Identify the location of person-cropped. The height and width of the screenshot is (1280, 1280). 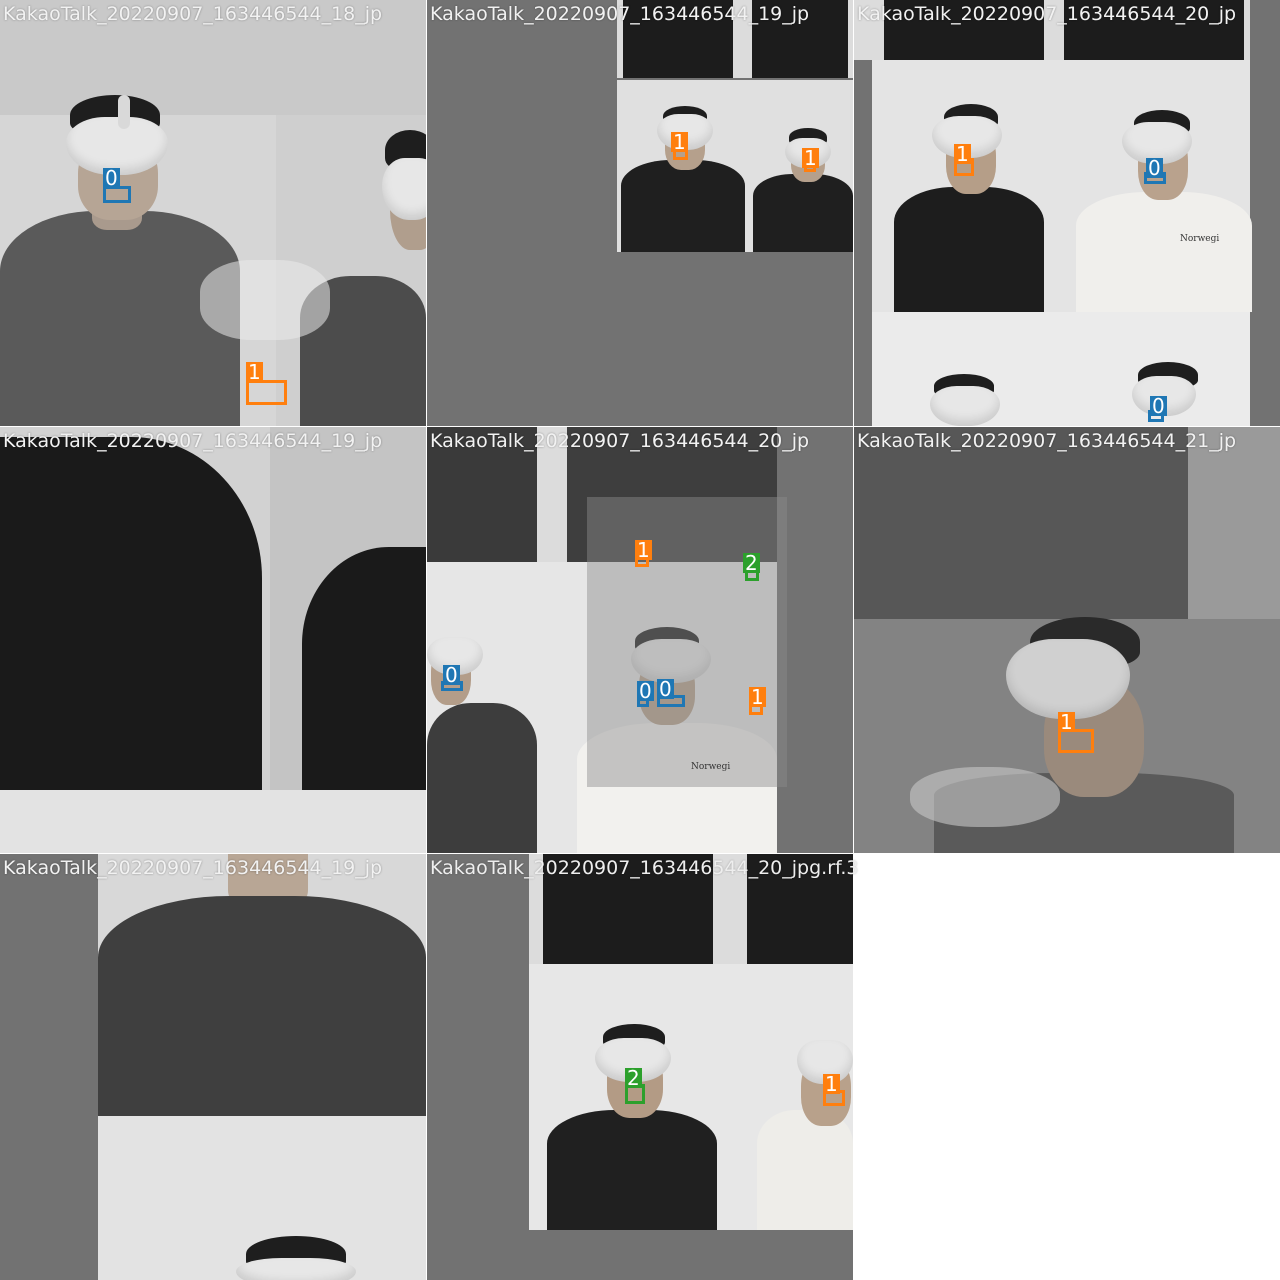
(262, 985).